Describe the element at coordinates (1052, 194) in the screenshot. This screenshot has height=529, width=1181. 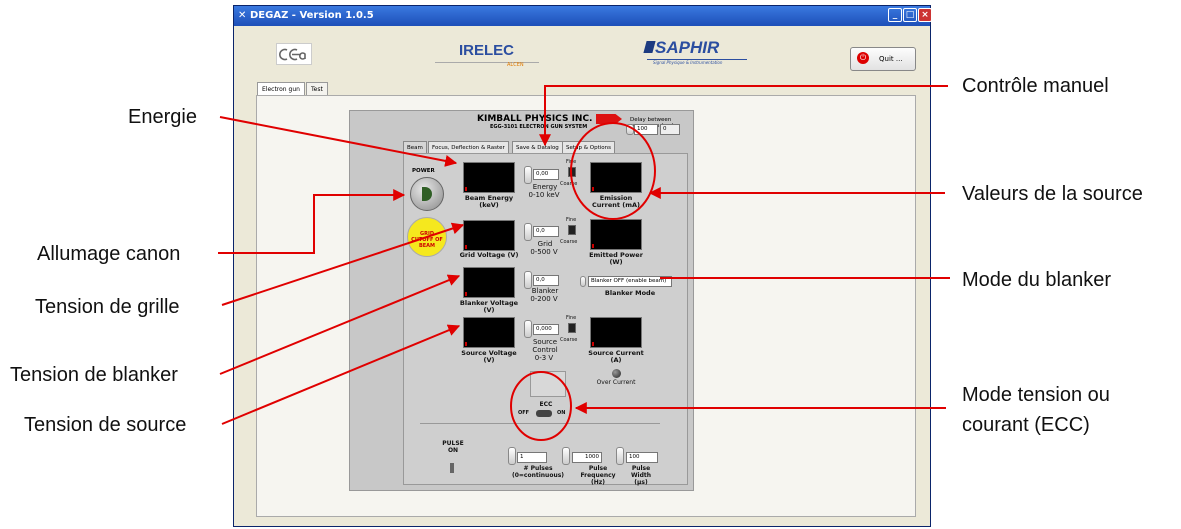
I see `annotation-valeurs: Valeurs de la source` at that location.